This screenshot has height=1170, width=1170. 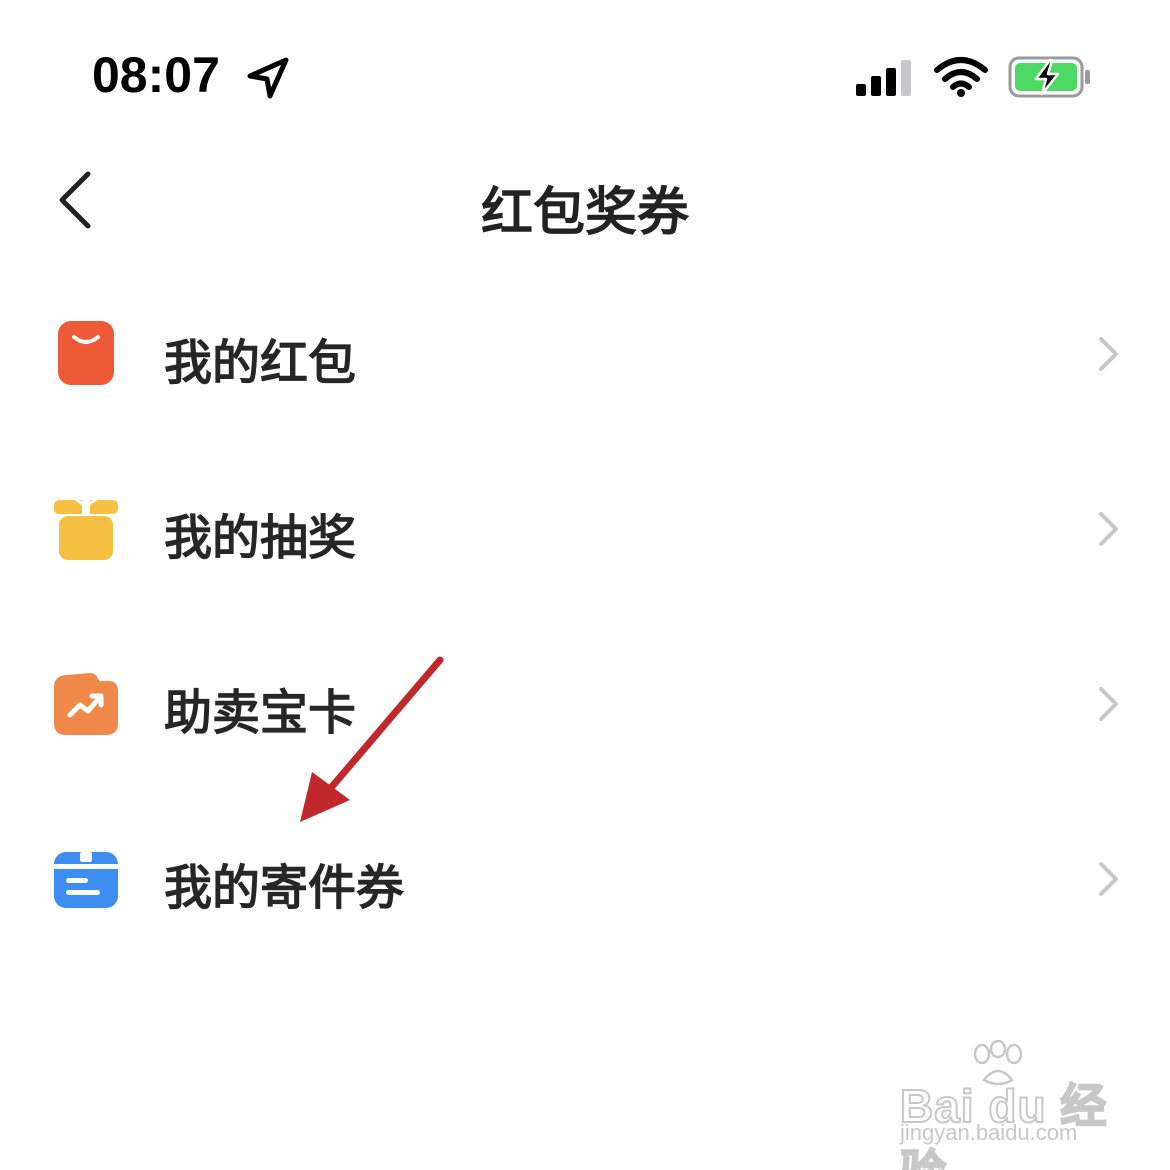 What do you see at coordinates (585, 877) in the screenshot?
I see `menu-item-shipping-coupon: 我的寄件券` at bounding box center [585, 877].